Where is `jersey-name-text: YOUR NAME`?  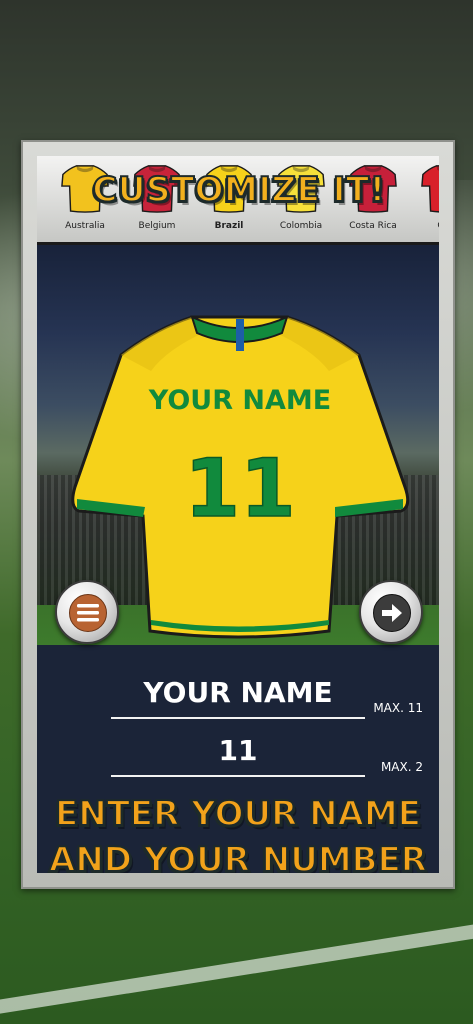 jersey-name-text: YOUR NAME is located at coordinates (239, 400).